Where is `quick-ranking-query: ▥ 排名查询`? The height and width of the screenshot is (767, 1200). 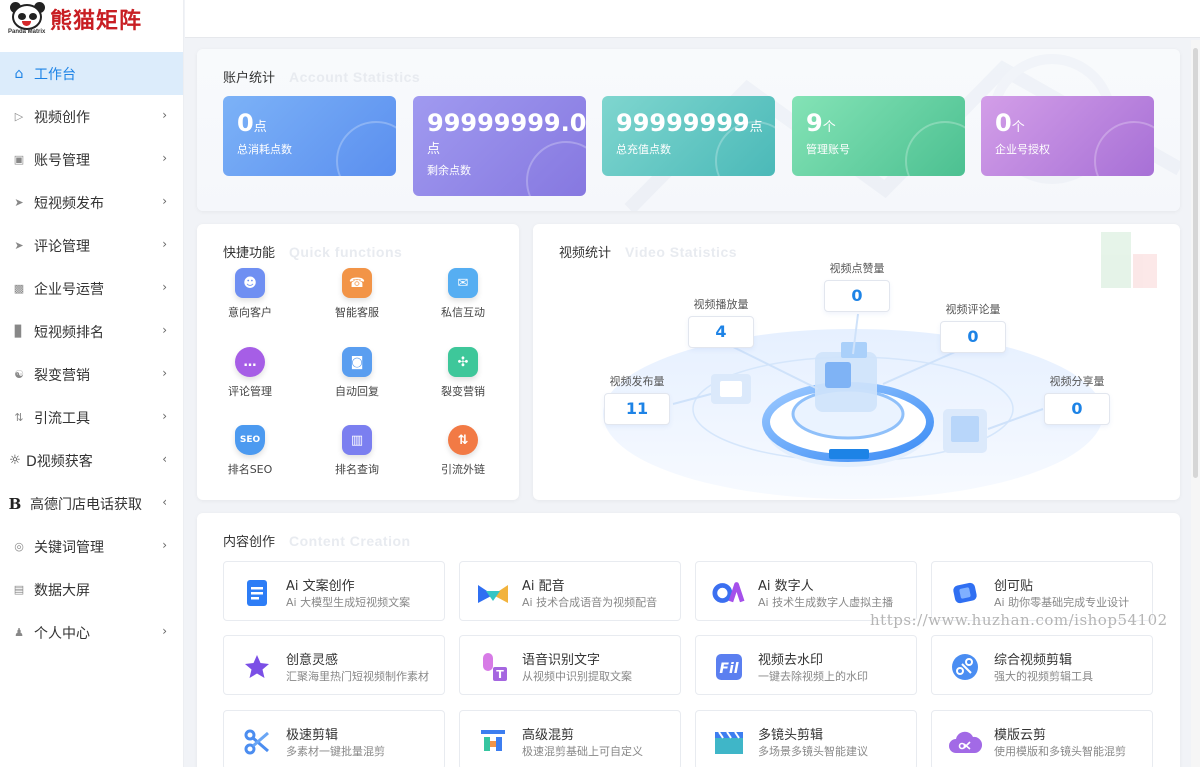 quick-ranking-query: ▥ 排名查询 is located at coordinates (357, 451).